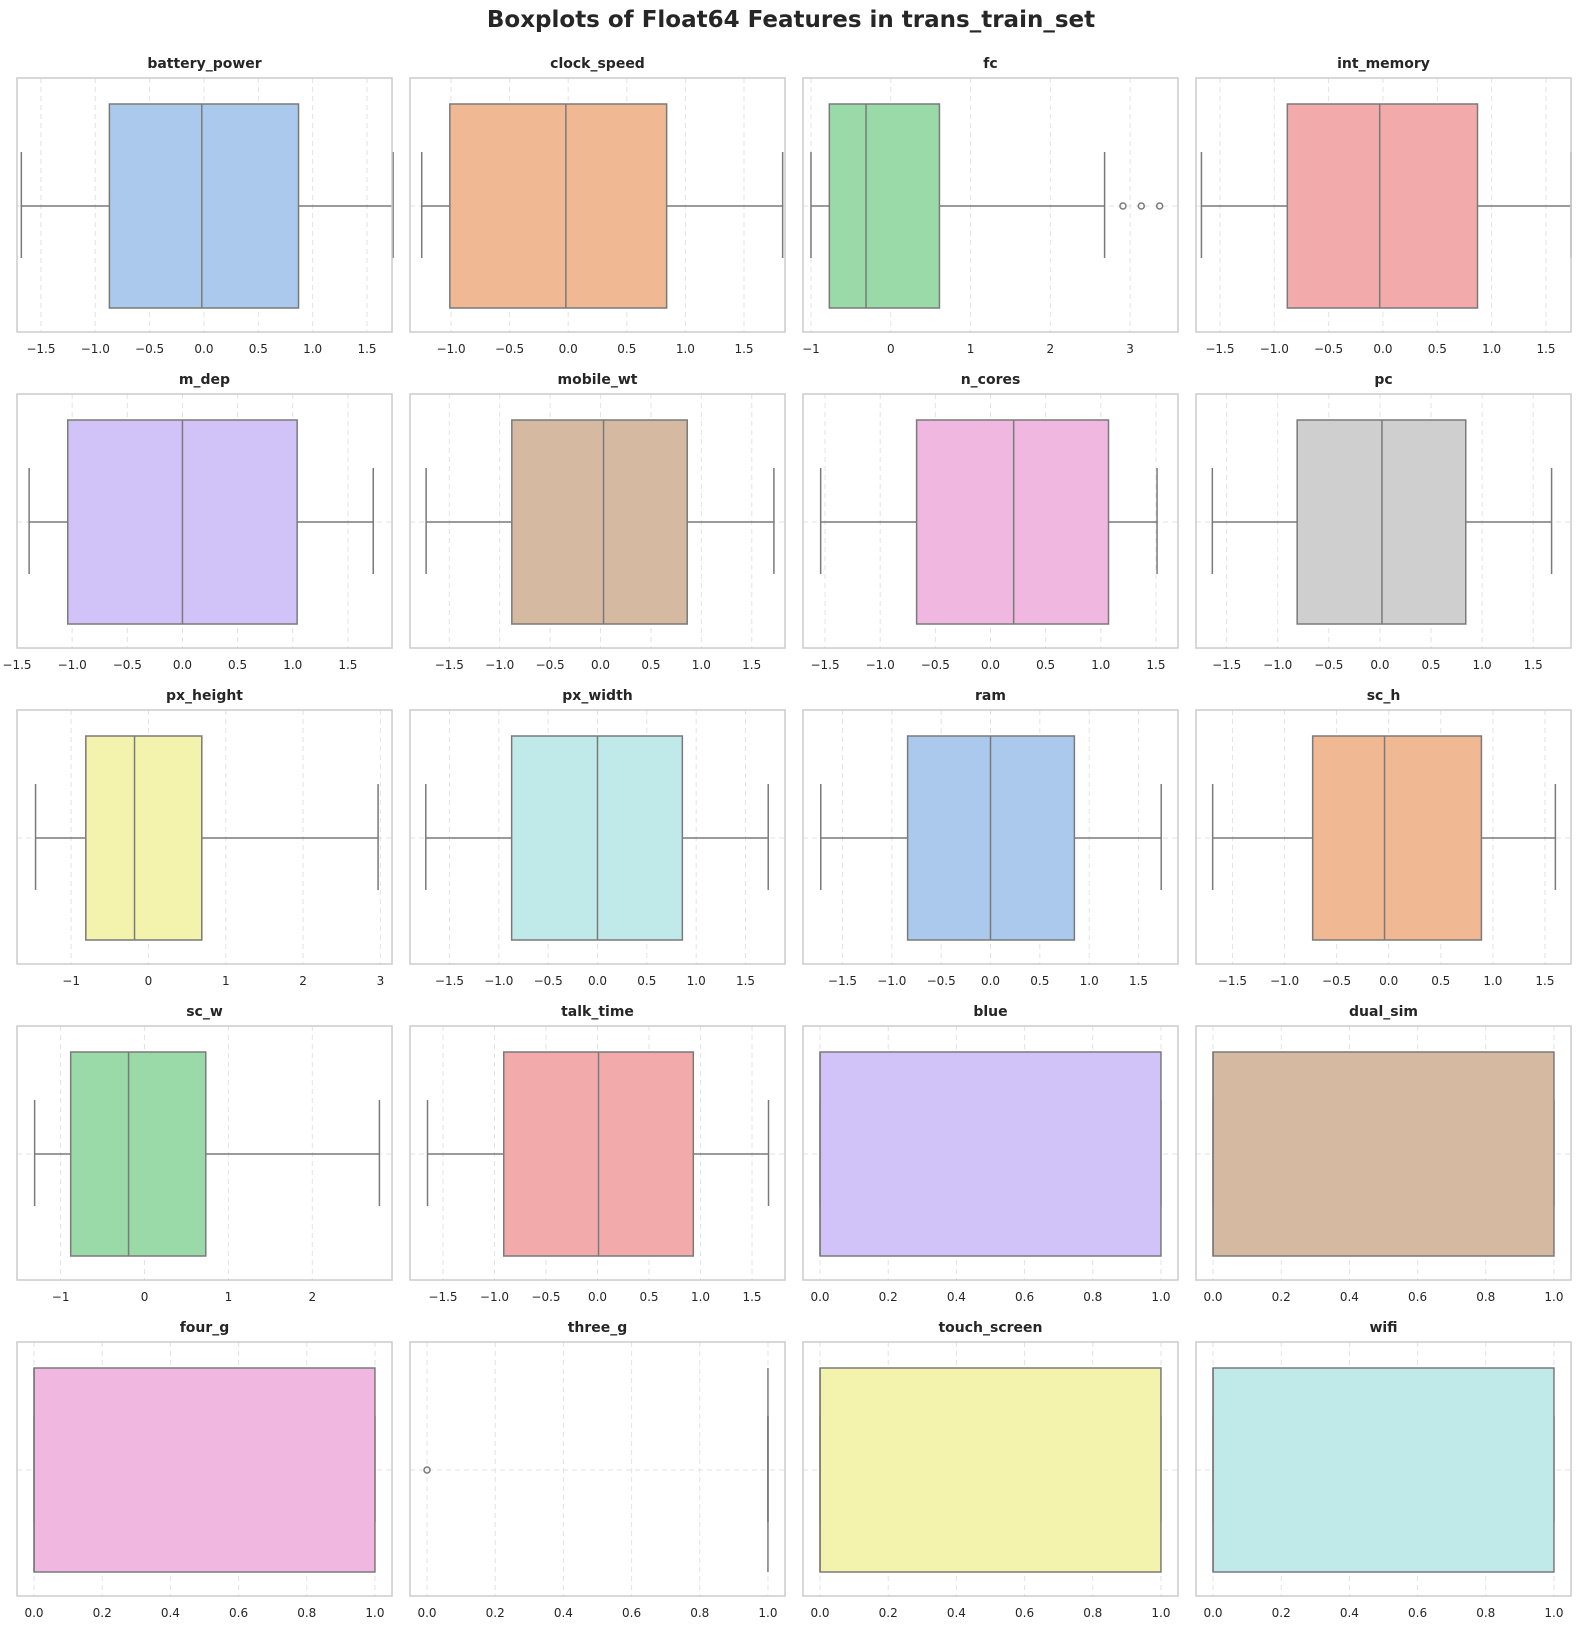 The width and height of the screenshot is (1582, 1634). Describe the element at coordinates (205, 1328) in the screenshot. I see `subplot-title: four_g` at that location.